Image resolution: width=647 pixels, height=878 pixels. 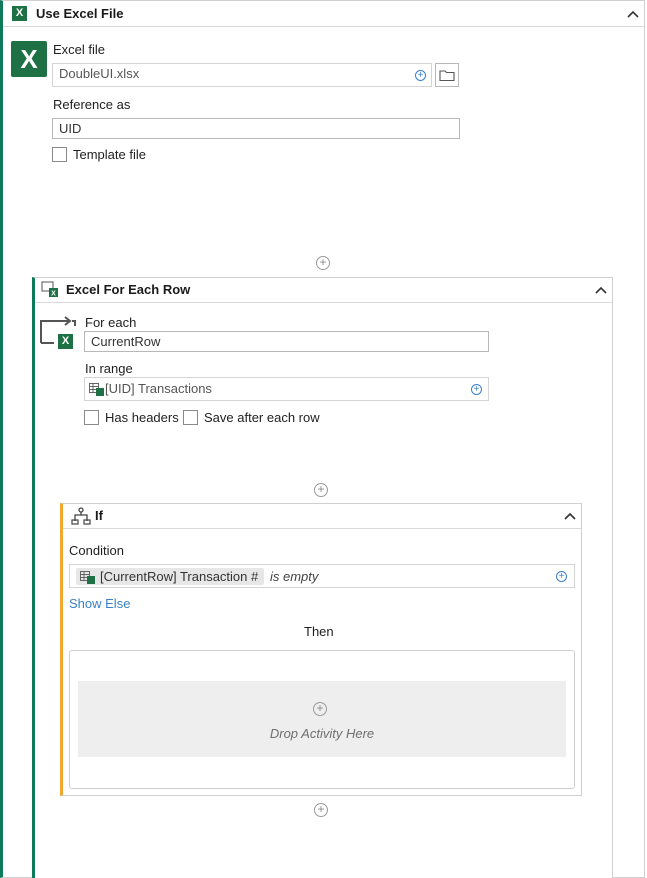 I want to click on template-file-label: Template file, so click(x=109, y=154).